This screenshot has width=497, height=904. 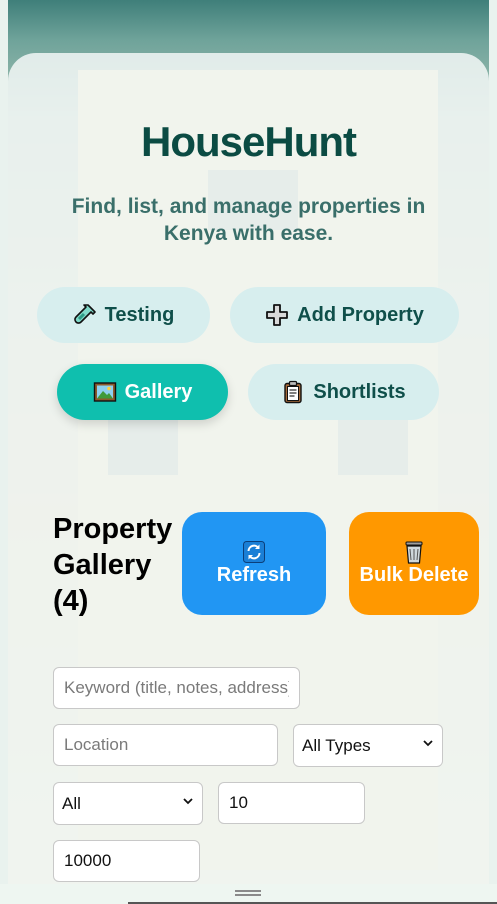 What do you see at coordinates (139, 314) in the screenshot?
I see `nav-testing-label: Testing` at bounding box center [139, 314].